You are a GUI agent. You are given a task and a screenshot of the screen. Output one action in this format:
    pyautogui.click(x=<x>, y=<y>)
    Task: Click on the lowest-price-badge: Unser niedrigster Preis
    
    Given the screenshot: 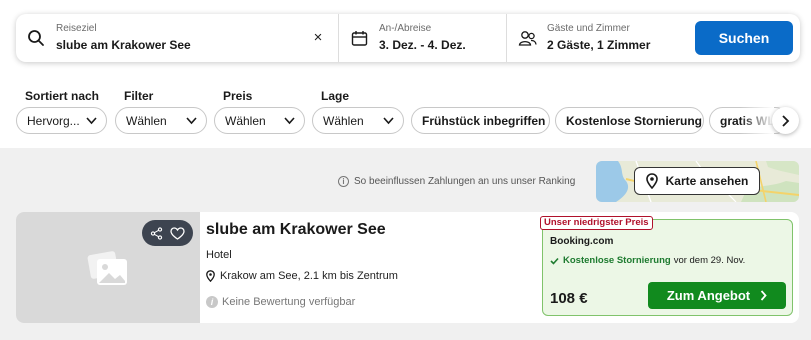 What is the action you would take?
    pyautogui.click(x=596, y=223)
    